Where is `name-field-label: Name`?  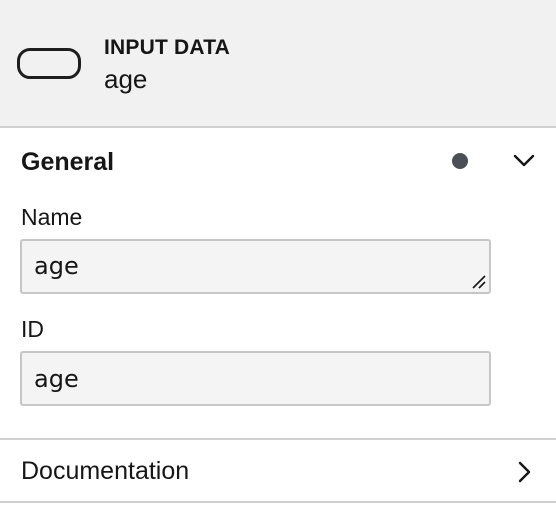 name-field-label: Name is located at coordinates (52, 217).